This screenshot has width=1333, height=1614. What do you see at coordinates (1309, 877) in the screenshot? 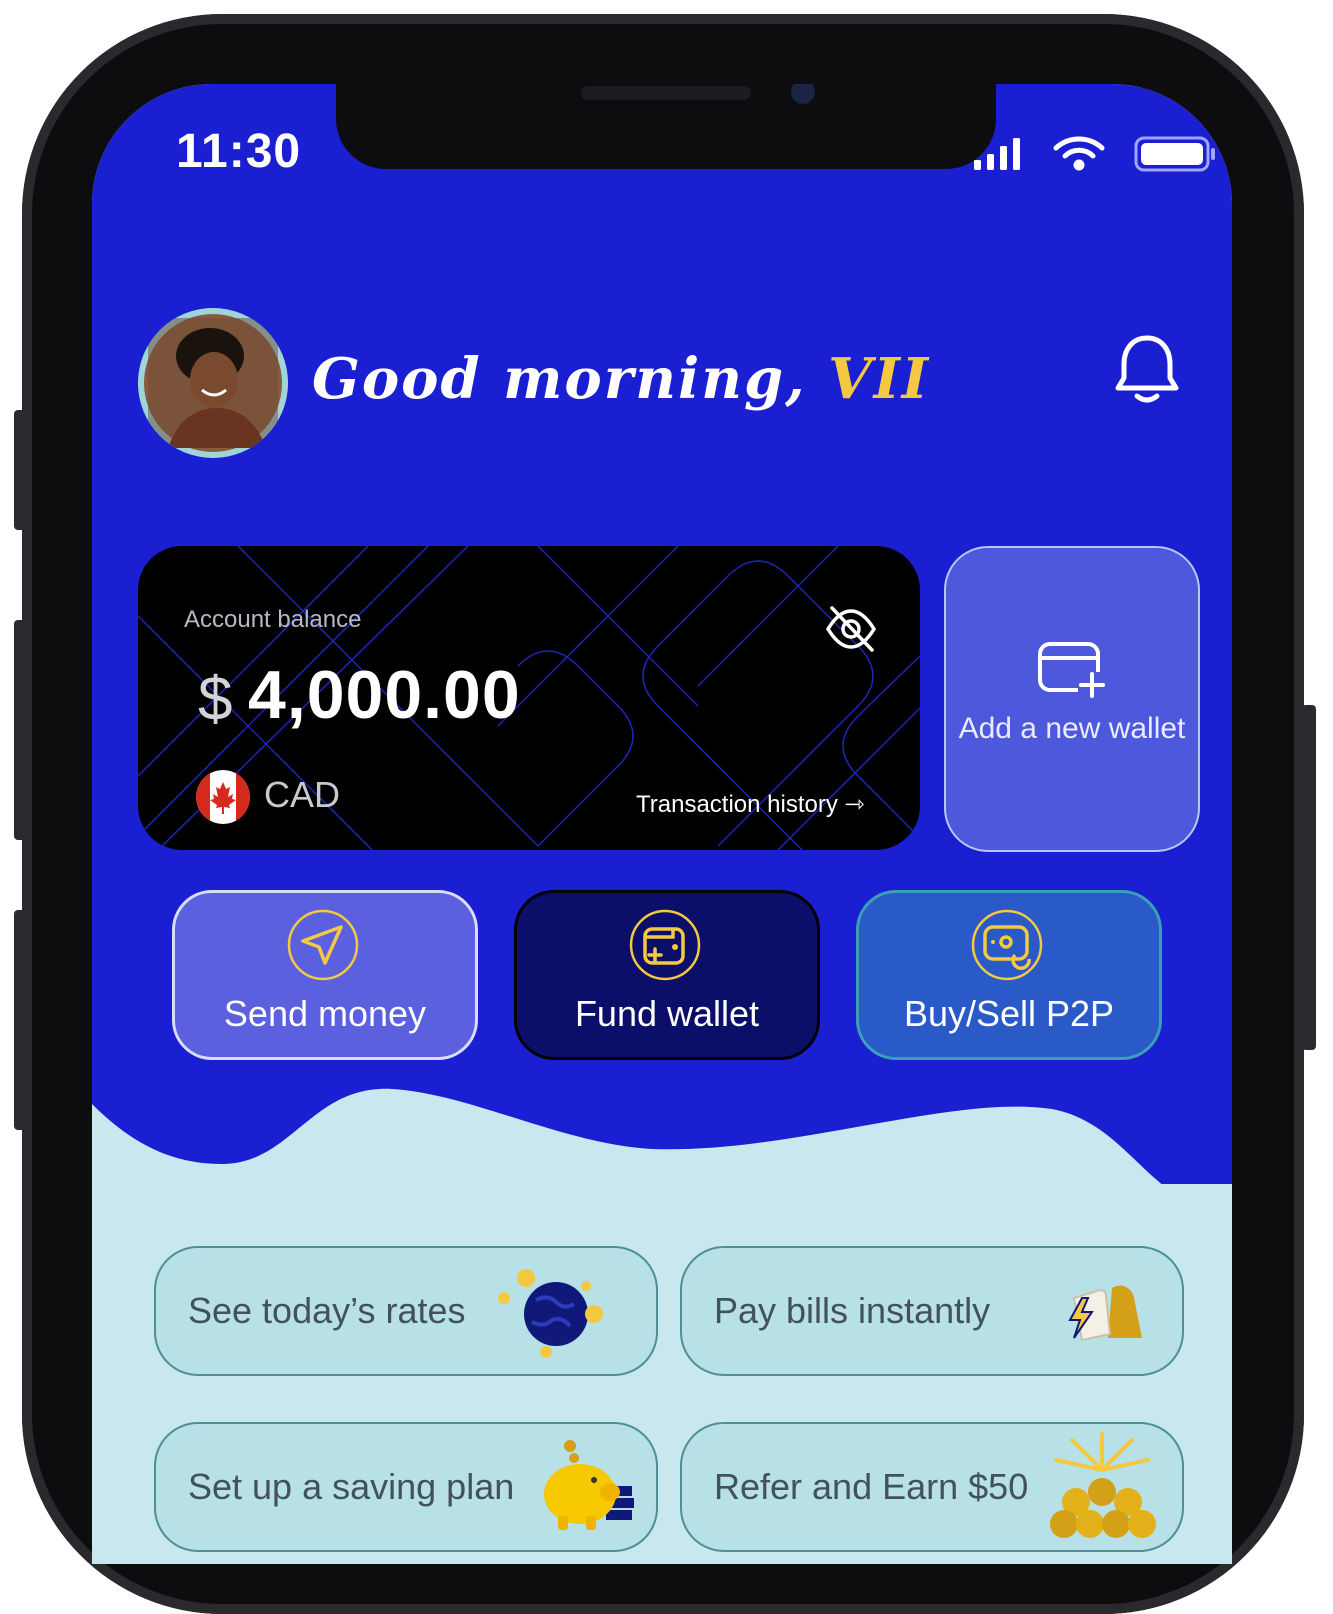
I see `power-button` at bounding box center [1309, 877].